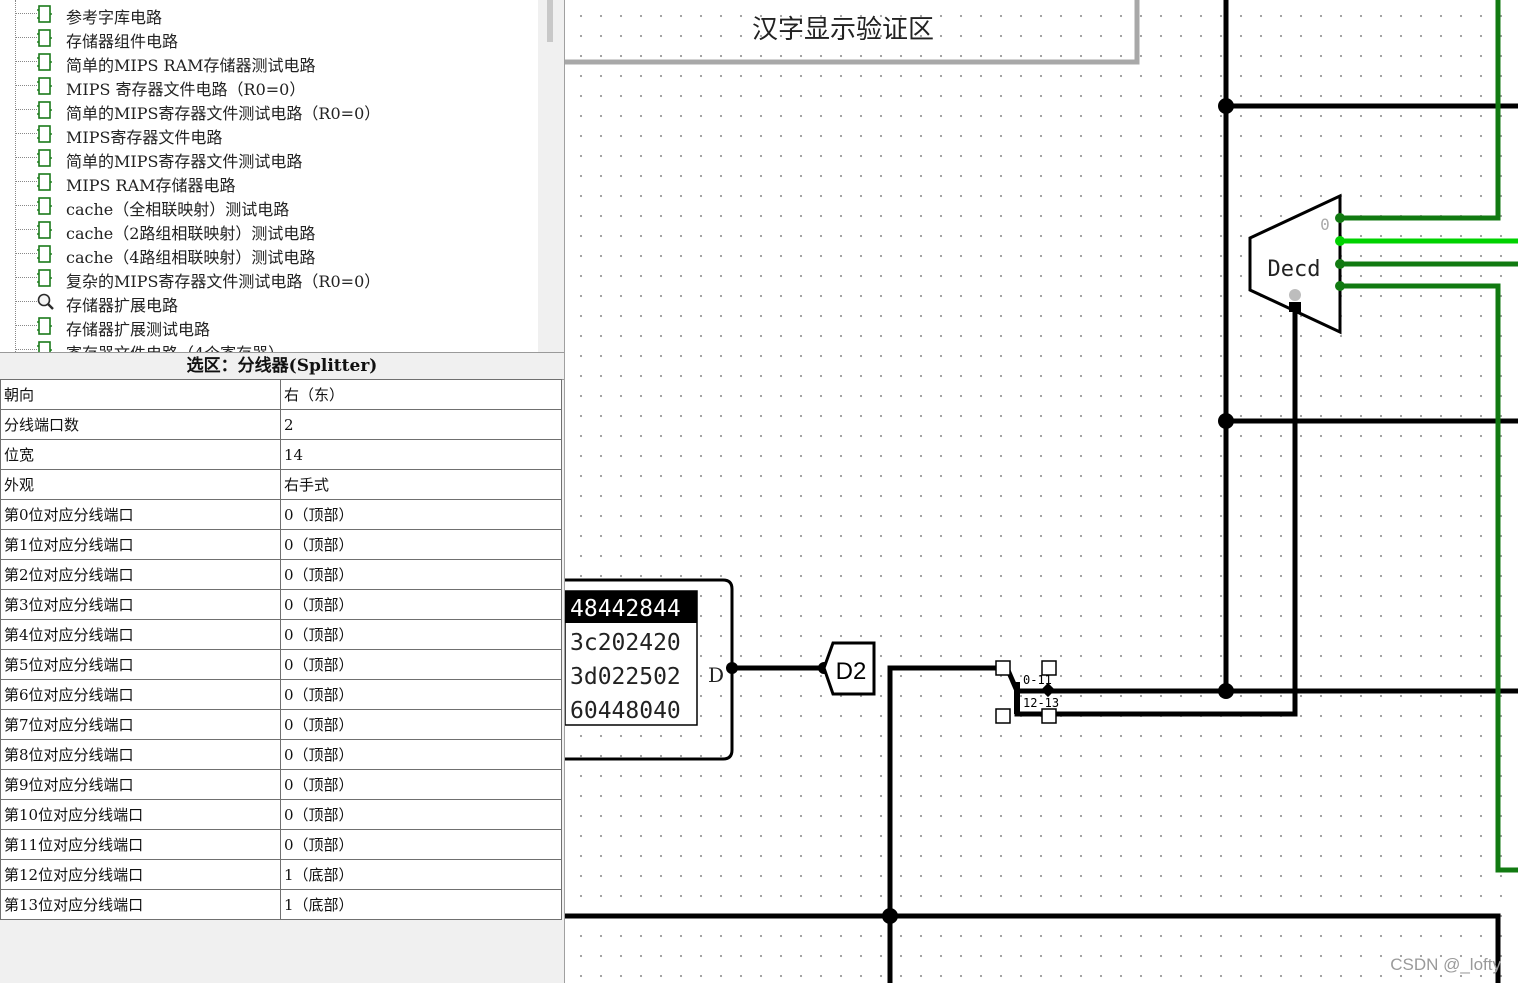 Image resolution: width=1518 pixels, height=983 pixels. What do you see at coordinates (550, 21) in the screenshot?
I see `tree-scrollbar-thumb` at bounding box center [550, 21].